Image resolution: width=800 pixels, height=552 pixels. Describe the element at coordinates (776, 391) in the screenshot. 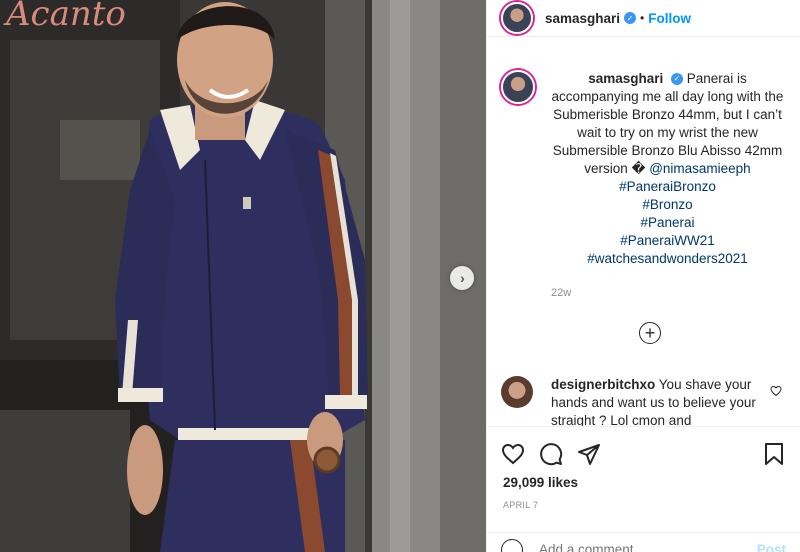

I see `heart-icon` at that location.